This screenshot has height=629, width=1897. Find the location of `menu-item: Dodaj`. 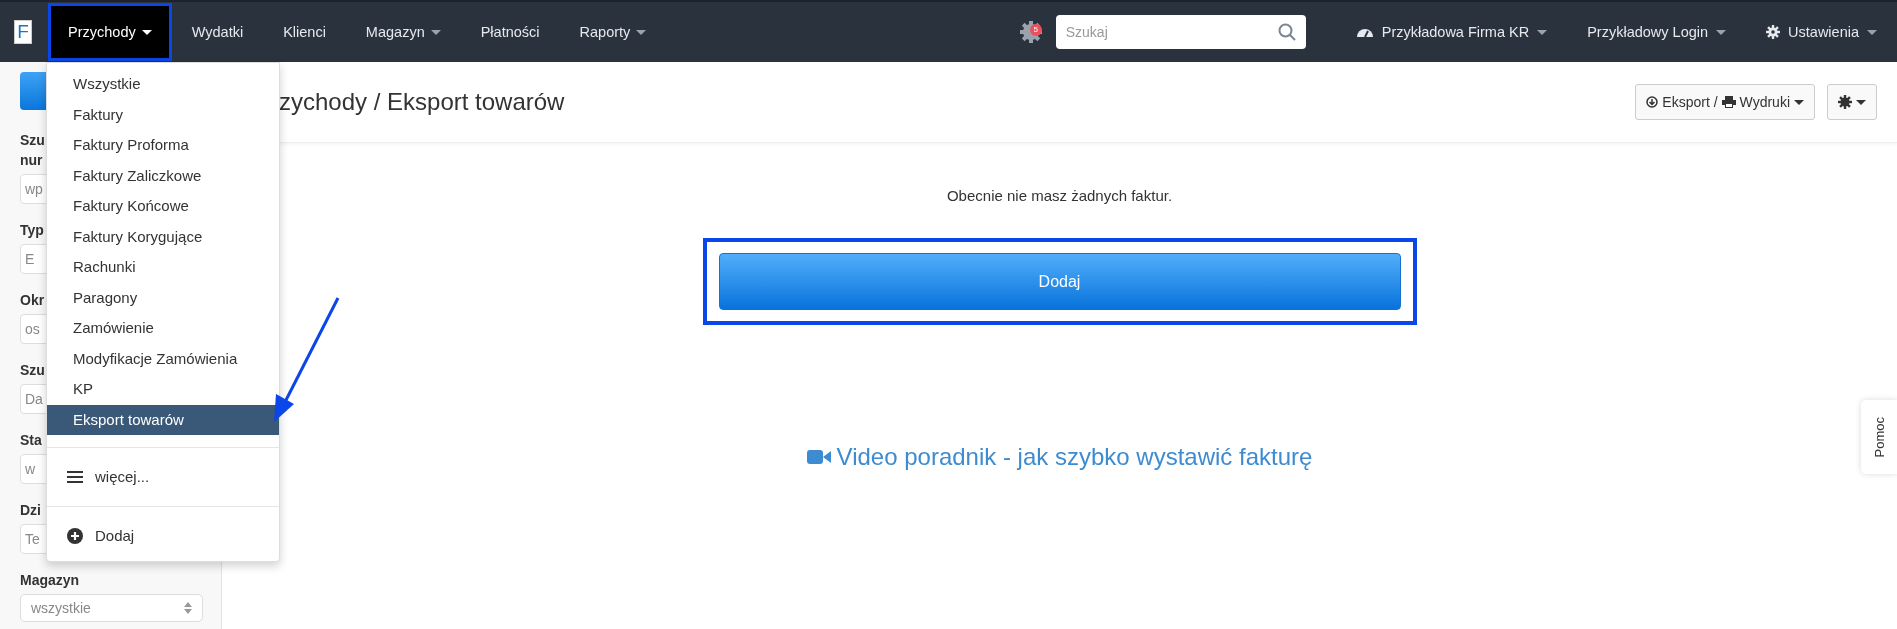

menu-item: Dodaj is located at coordinates (163, 536).